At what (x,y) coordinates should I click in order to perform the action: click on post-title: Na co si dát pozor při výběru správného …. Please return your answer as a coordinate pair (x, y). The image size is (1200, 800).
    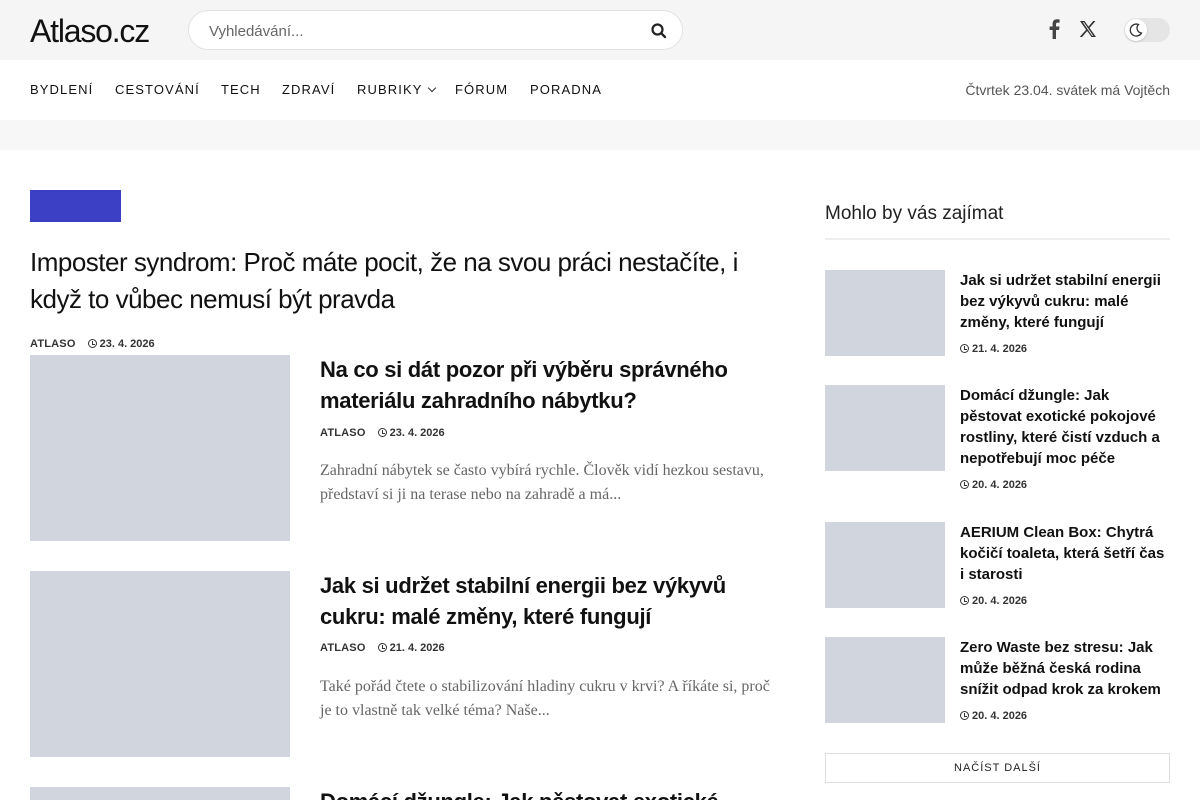
    Looking at the image, I should click on (545, 385).